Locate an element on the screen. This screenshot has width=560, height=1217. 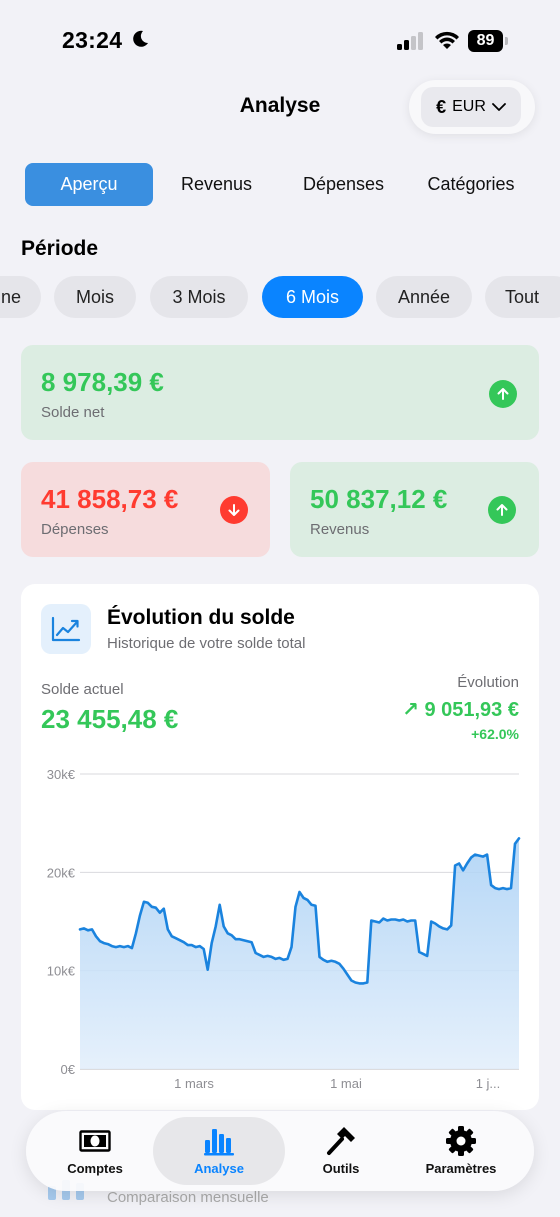
hammer-icon is located at coordinates (341, 1141).